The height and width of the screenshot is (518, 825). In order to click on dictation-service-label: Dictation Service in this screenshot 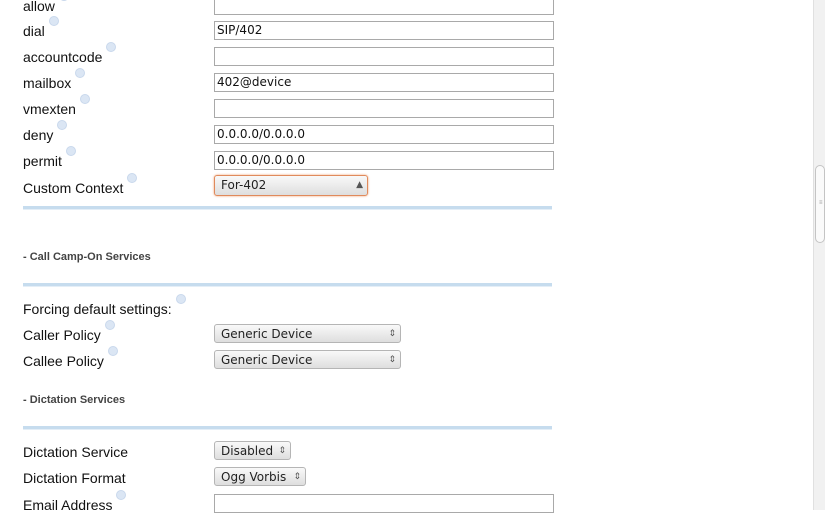, I will do `click(76, 452)`.